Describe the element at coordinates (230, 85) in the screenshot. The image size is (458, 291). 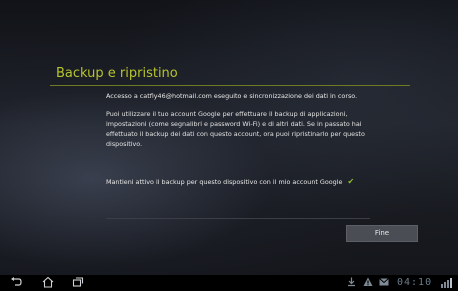
I see `title-divider` at that location.